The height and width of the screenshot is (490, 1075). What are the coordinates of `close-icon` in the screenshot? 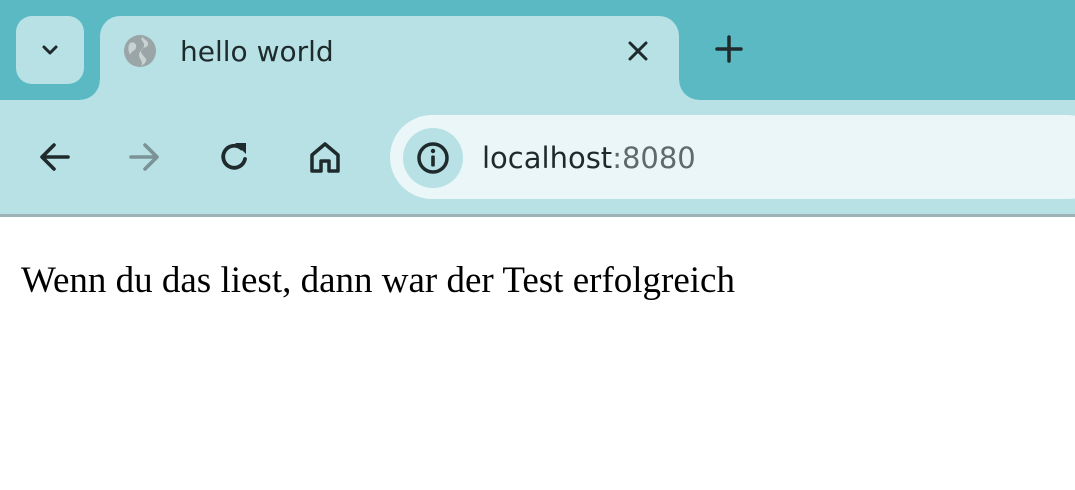 It's located at (638, 51).